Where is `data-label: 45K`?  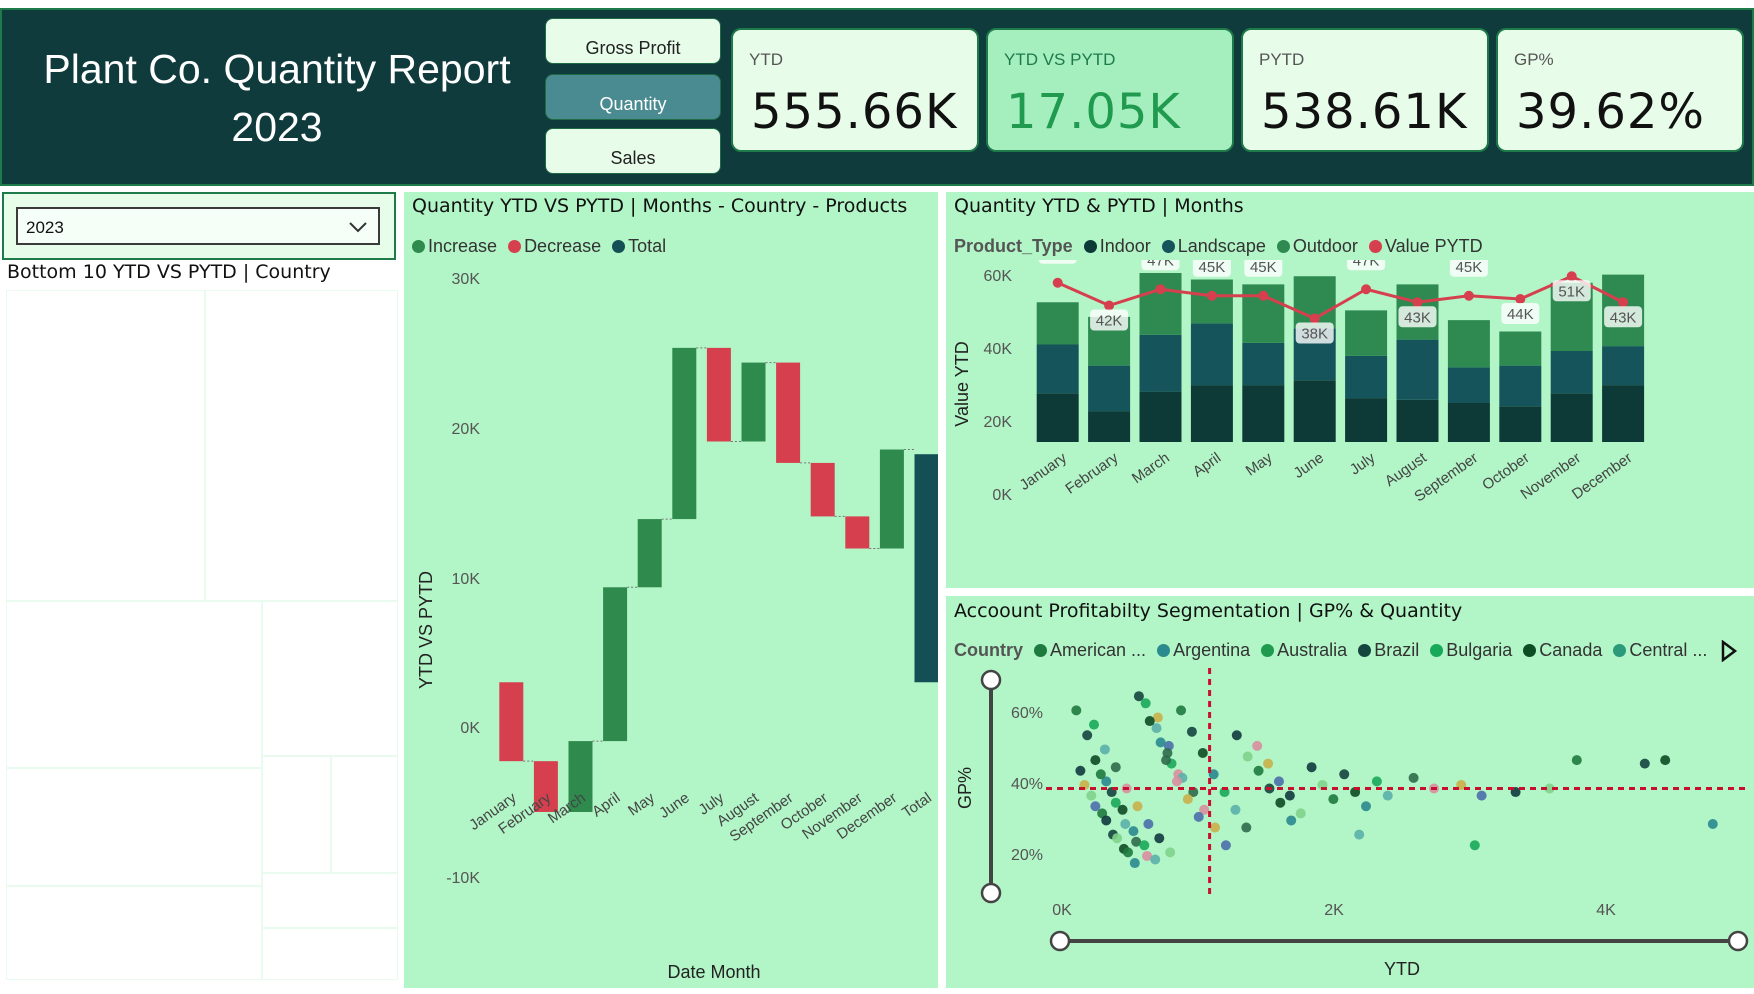 data-label: 45K is located at coordinates (1469, 268).